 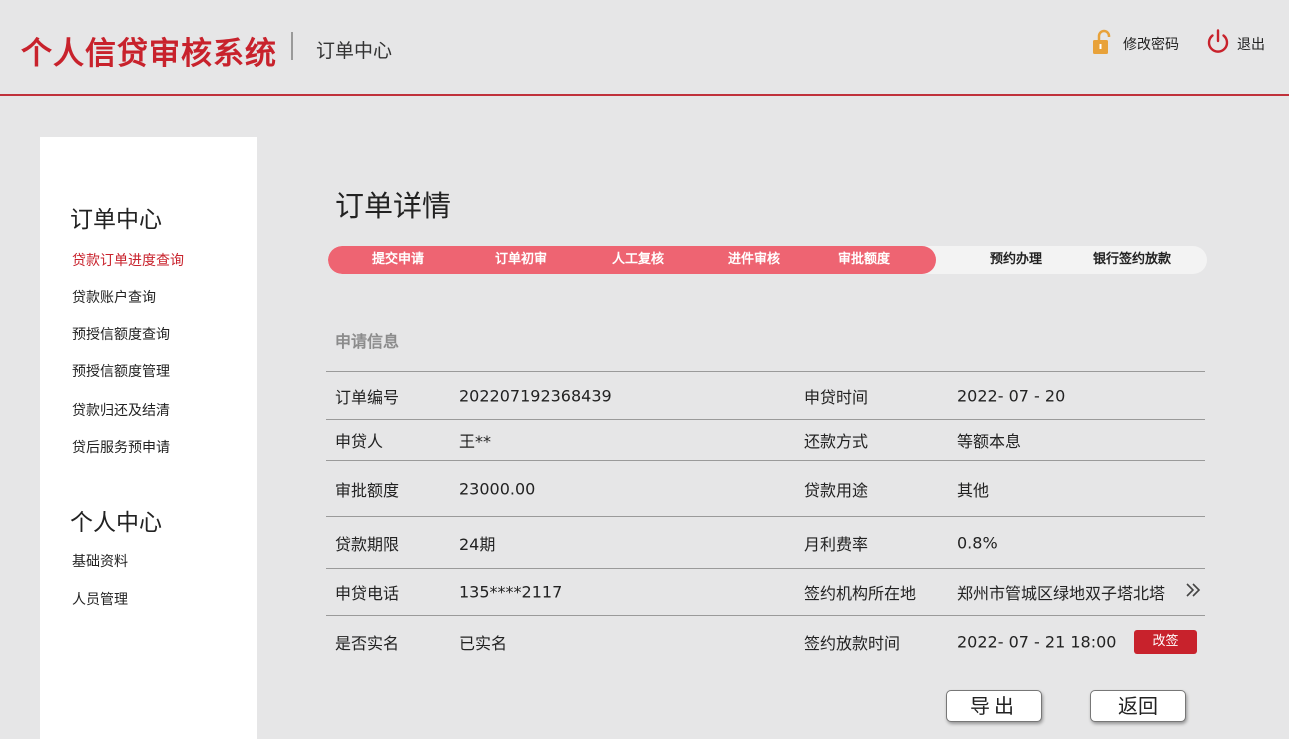 I want to click on sidebar-item-basic-info: 基础资料, so click(x=100, y=561).